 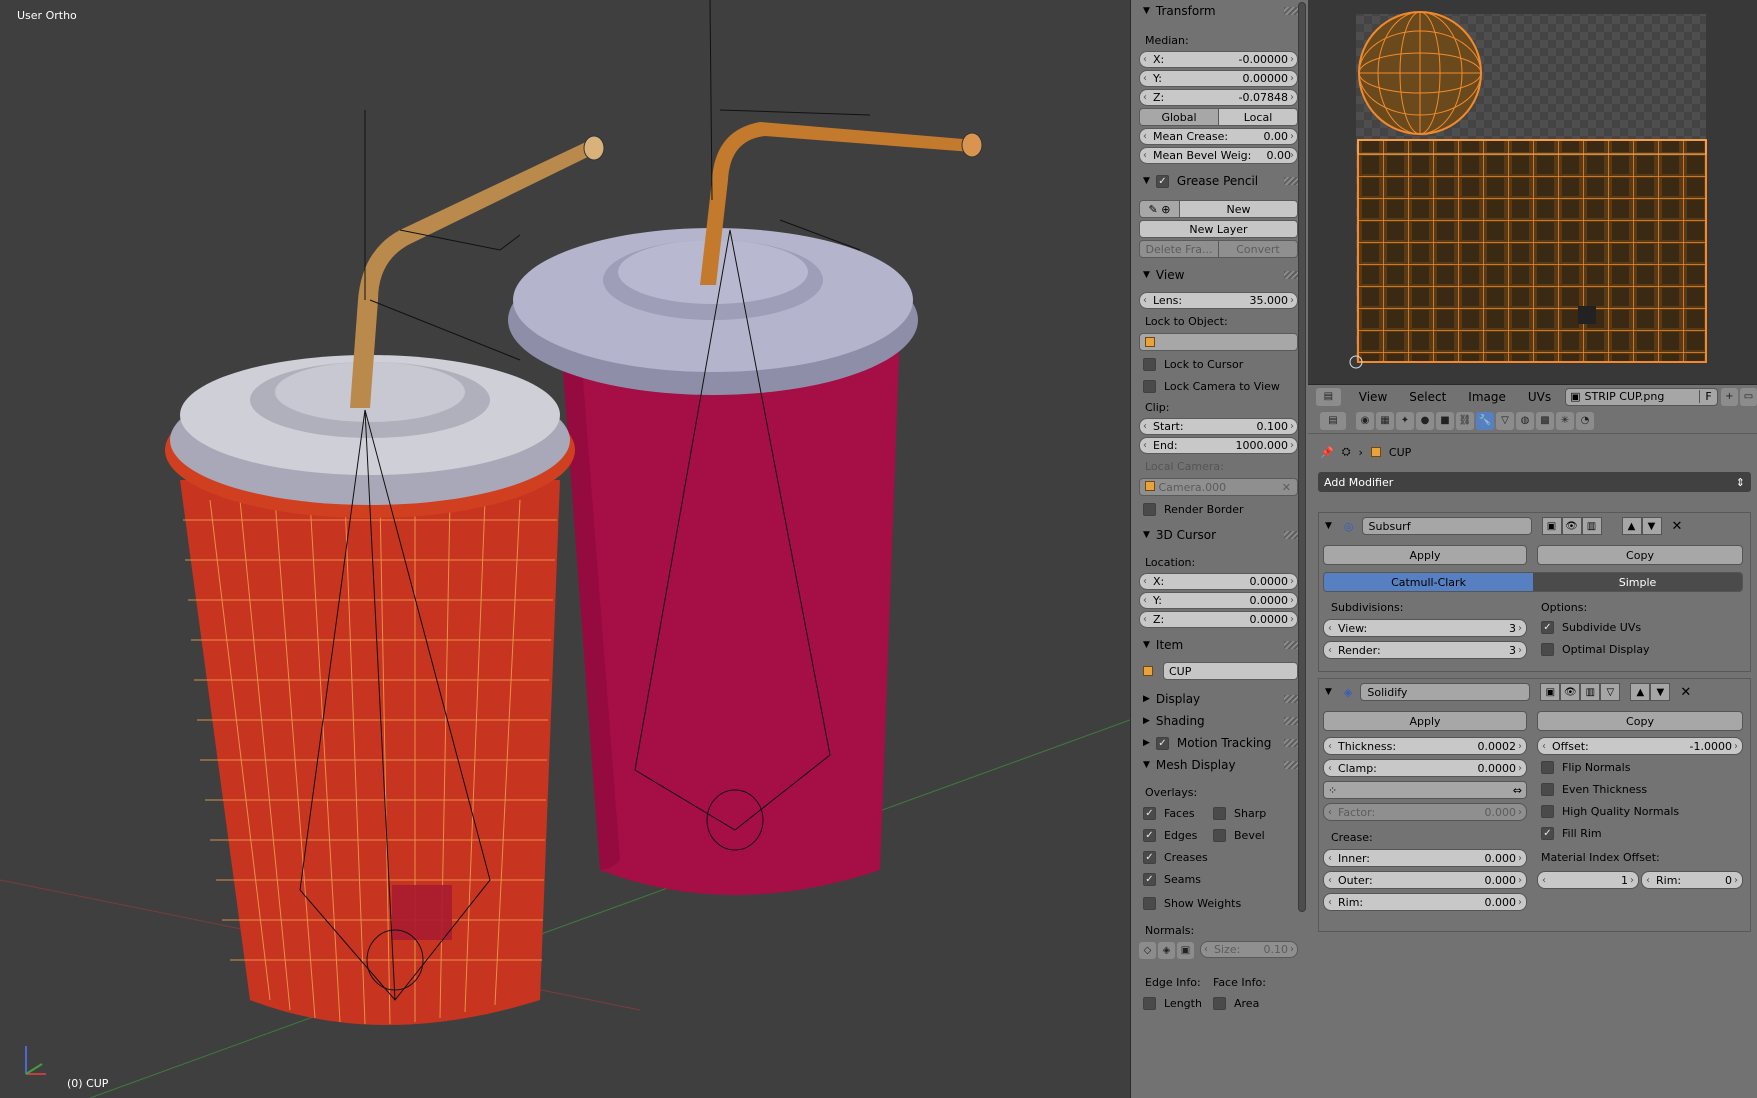 What do you see at coordinates (1547, 649) in the screenshot?
I see `optimal-display-checkbox` at bounding box center [1547, 649].